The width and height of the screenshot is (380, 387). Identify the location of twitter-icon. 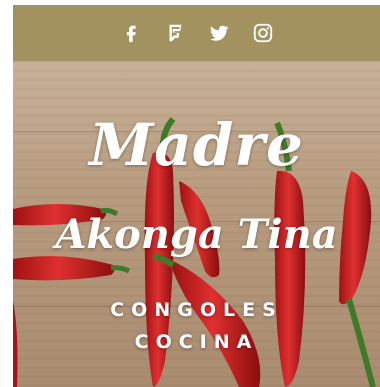
(219, 33).